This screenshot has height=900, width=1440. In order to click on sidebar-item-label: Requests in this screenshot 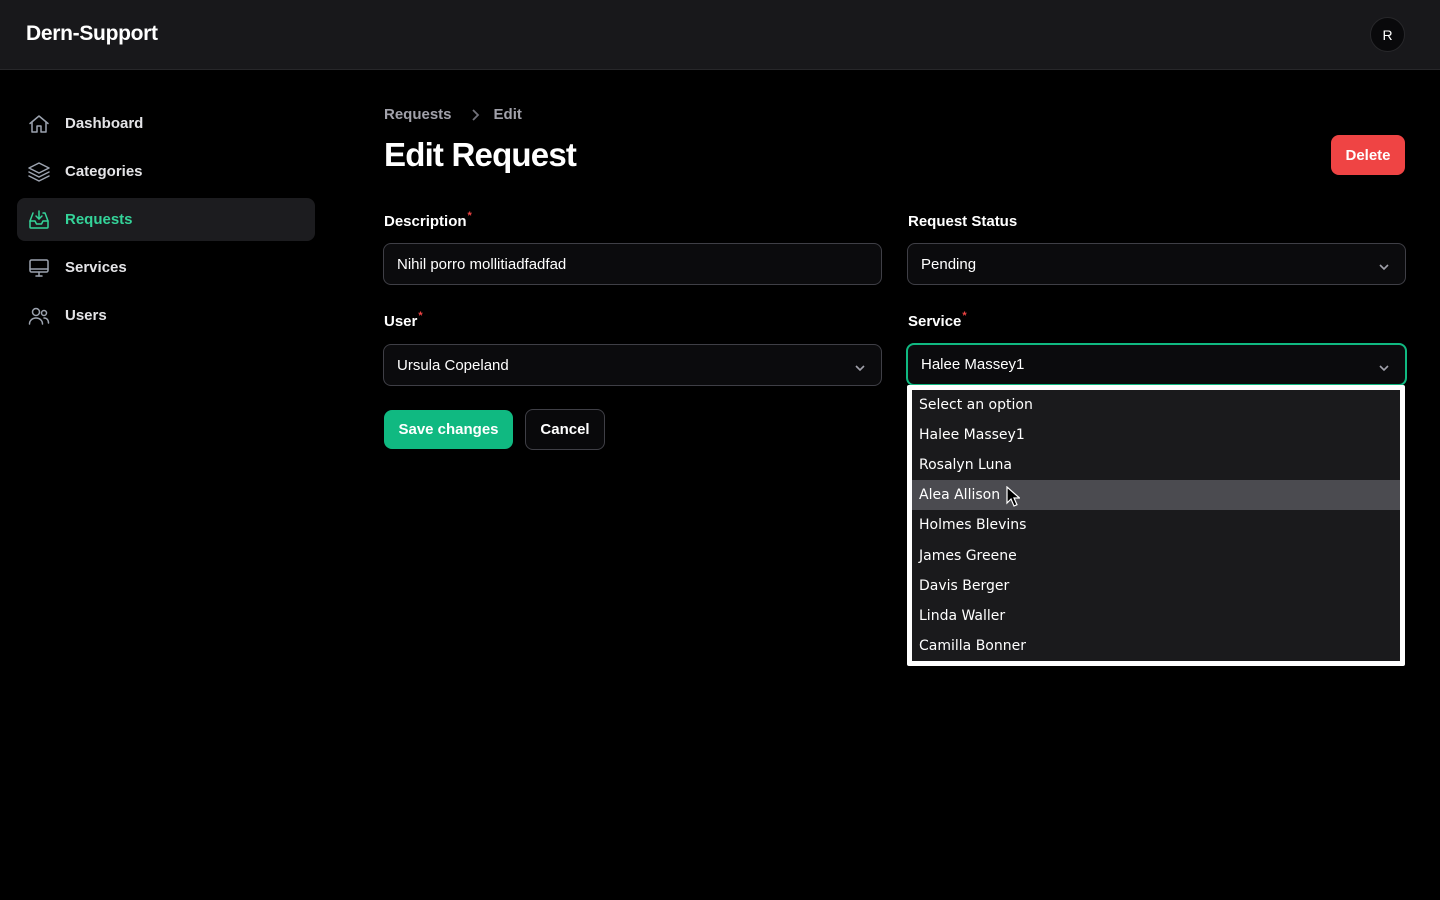, I will do `click(99, 219)`.